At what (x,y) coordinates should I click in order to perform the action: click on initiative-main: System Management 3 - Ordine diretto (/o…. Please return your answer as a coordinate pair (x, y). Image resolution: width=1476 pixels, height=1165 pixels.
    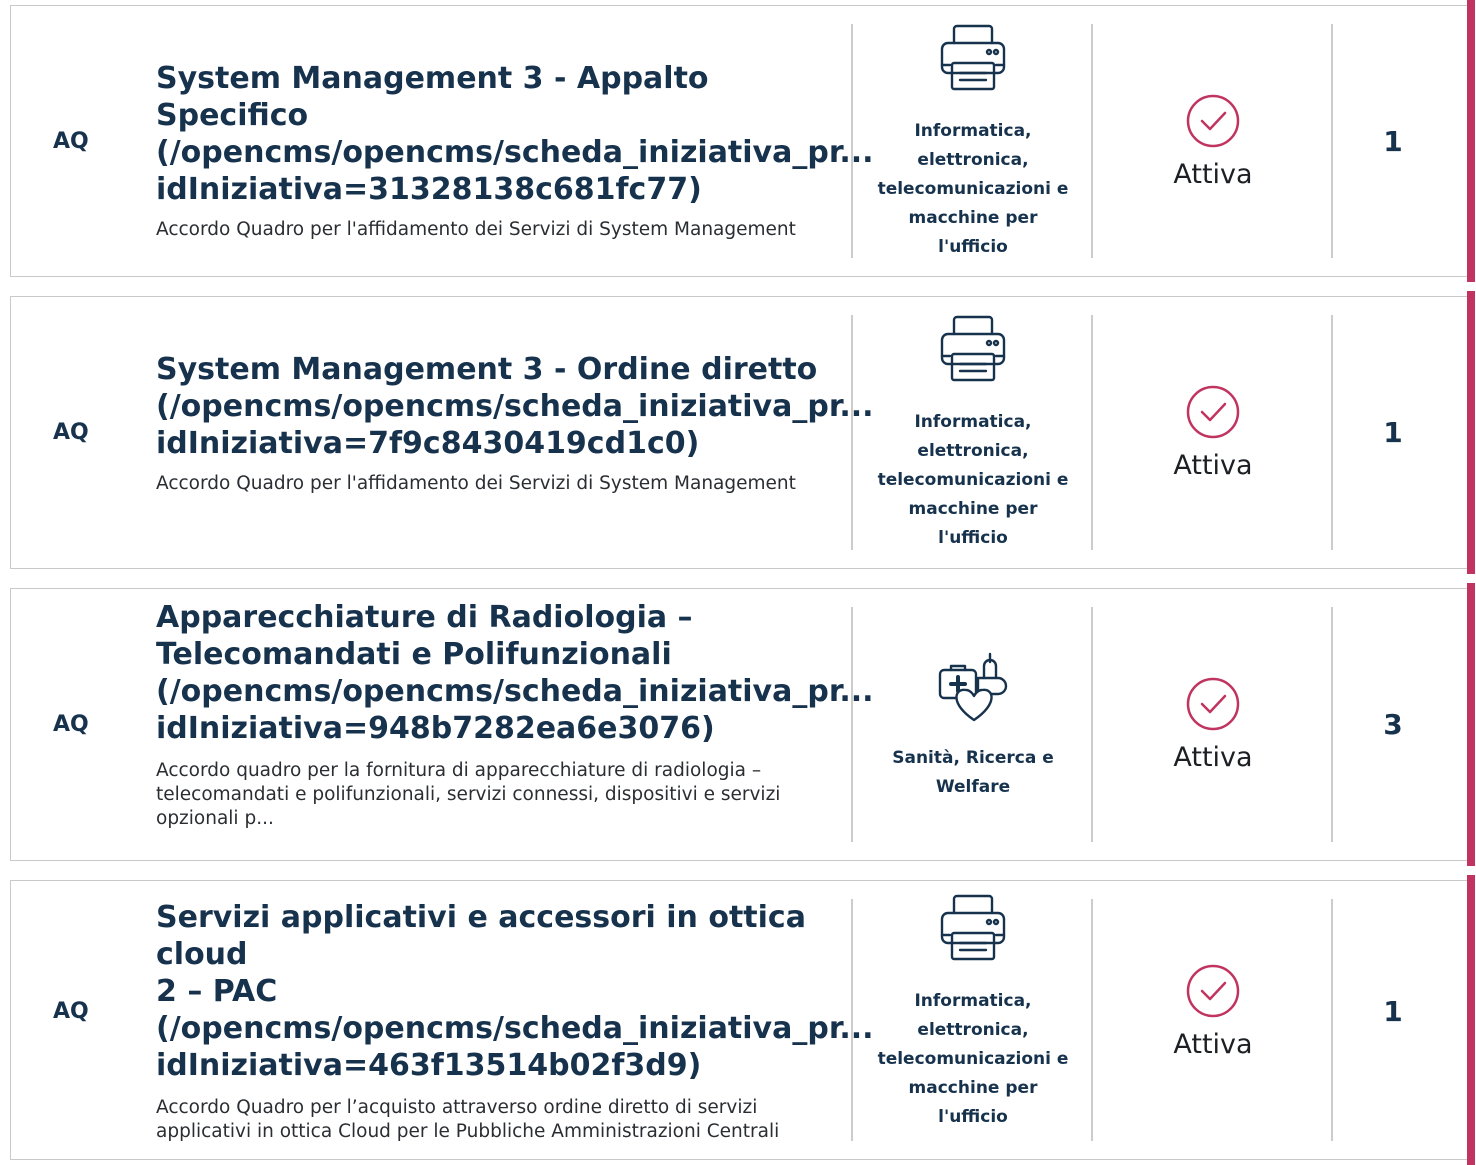
    Looking at the image, I should click on (515, 423).